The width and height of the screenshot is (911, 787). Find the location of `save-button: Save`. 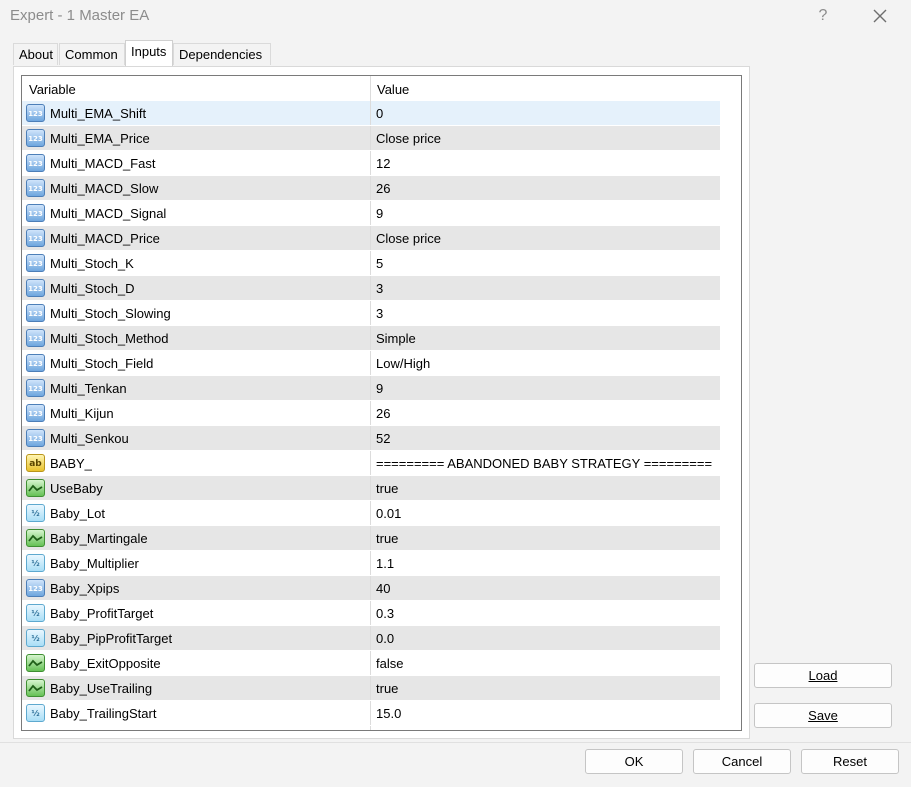

save-button: Save is located at coordinates (823, 715).